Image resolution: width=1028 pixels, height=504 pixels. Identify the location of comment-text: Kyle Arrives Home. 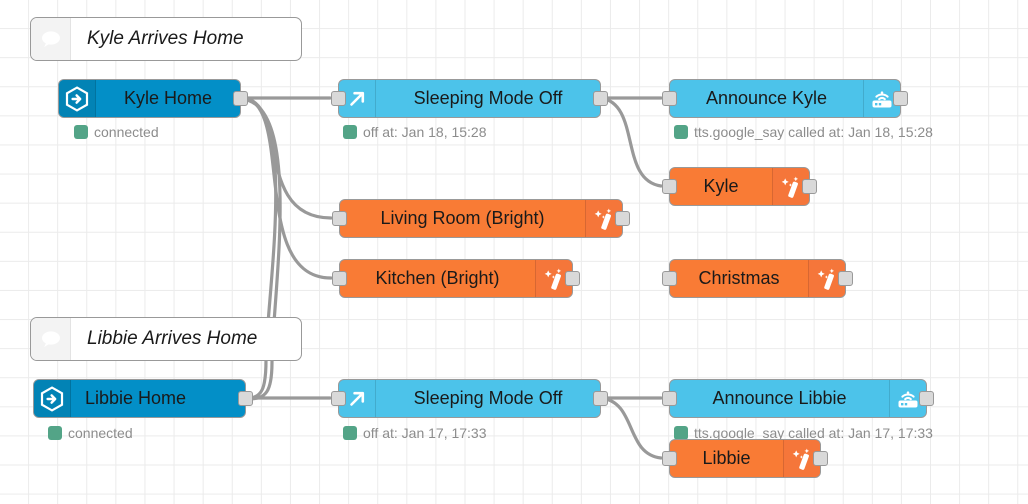
(165, 38).